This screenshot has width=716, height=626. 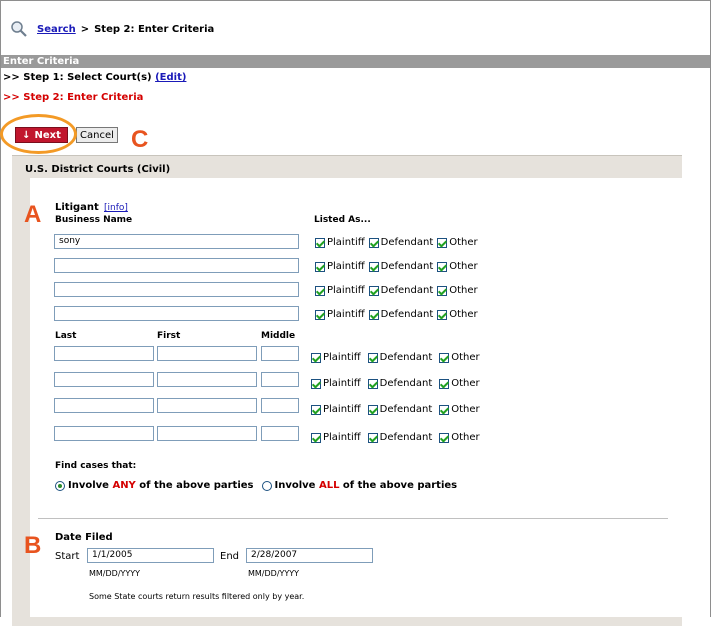 I want to click on start-date-format-hint: MM/DD/YYYY, so click(x=115, y=573).